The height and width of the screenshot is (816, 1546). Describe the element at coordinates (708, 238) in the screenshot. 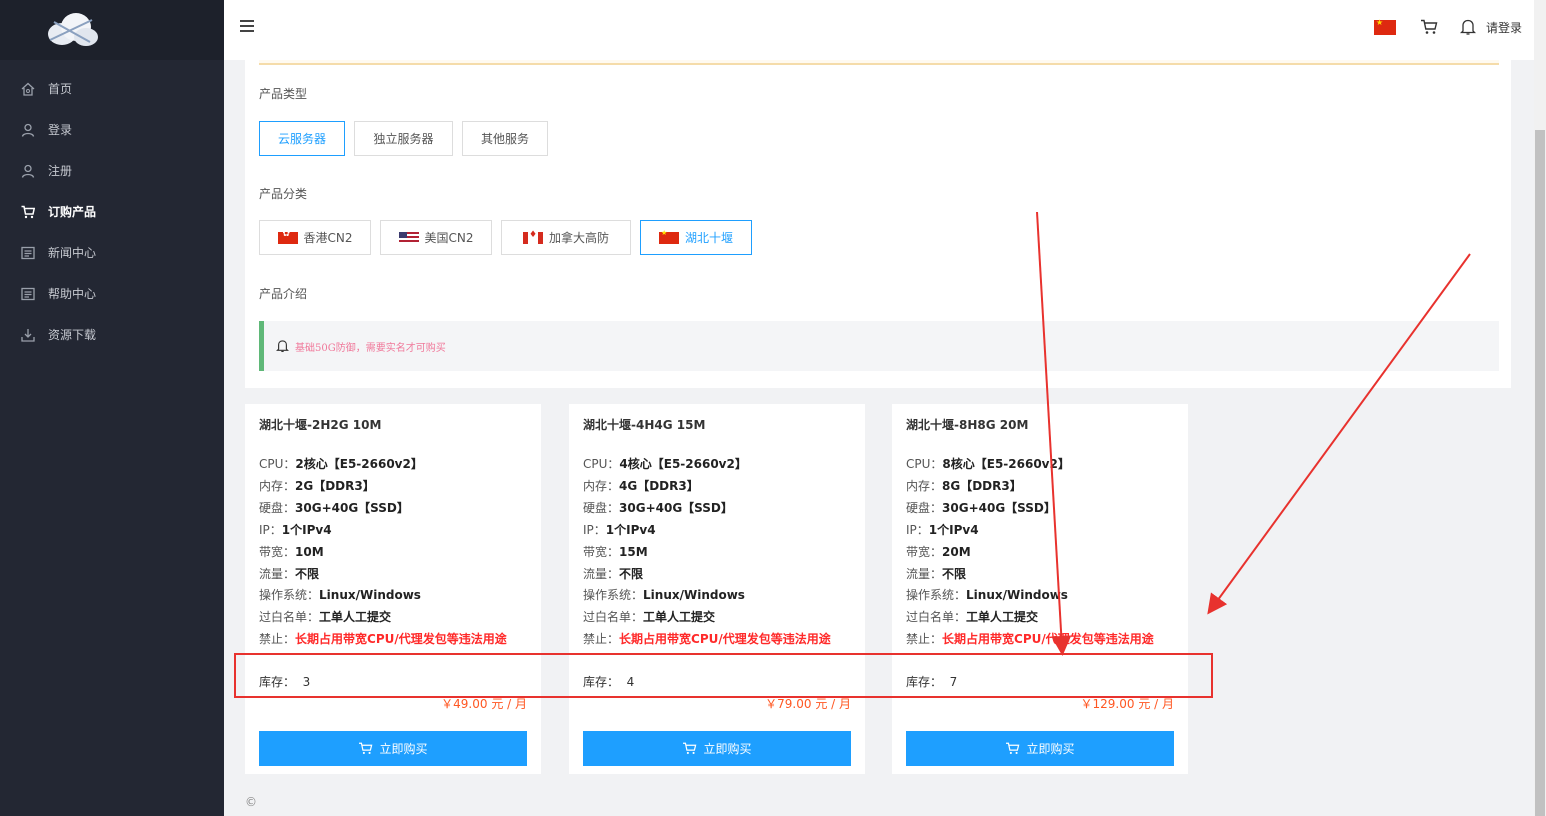

I see `category-label: 湖北十堰` at that location.